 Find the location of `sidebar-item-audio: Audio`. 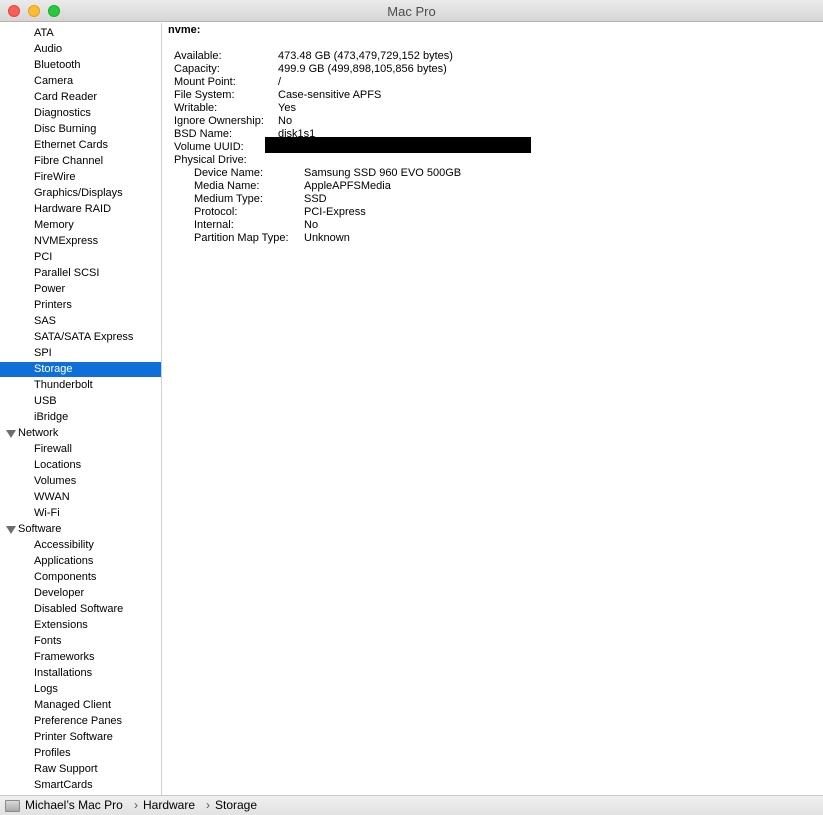

sidebar-item-audio: Audio is located at coordinates (80, 49).